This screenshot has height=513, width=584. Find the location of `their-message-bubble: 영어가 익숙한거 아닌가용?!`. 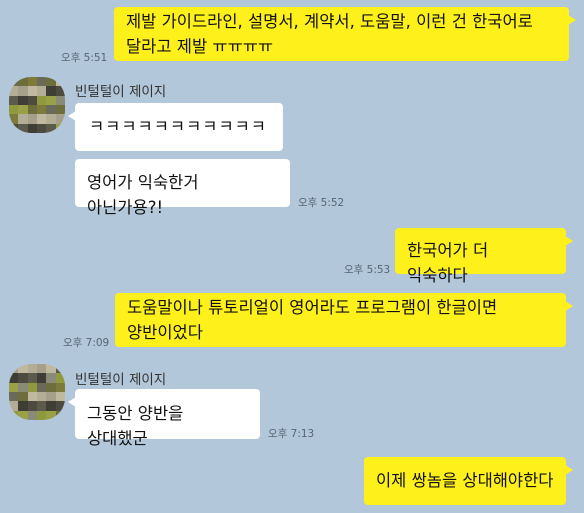

their-message-bubble: 영어가 익숙한거 아닌가용?! is located at coordinates (182, 188).